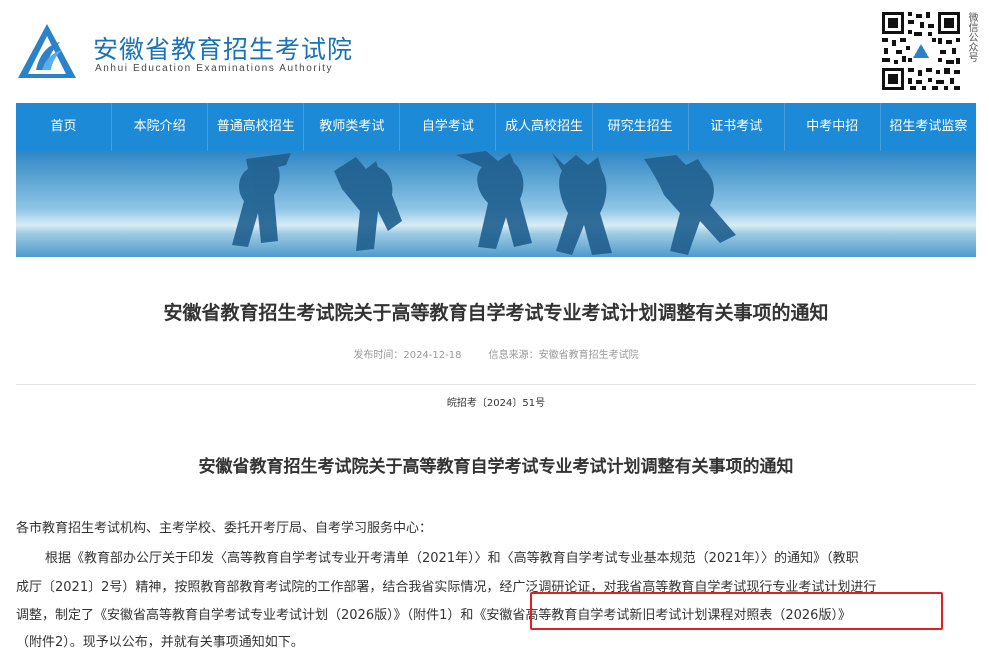  I want to click on nav-item-high-school-admission: 中考中招, so click(833, 127).